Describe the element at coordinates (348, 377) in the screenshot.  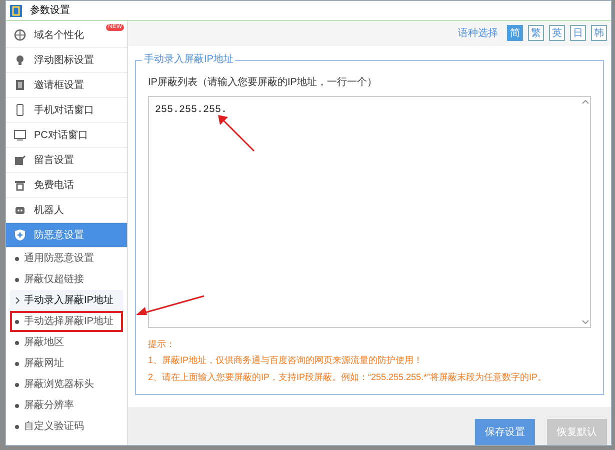
I see `tip-text: 2、请在上面输入您要屏蔽的IP，支持IP段屏蔽。例如：“255.255.255.*”将屏蔽末段为任意数字的IP。` at that location.